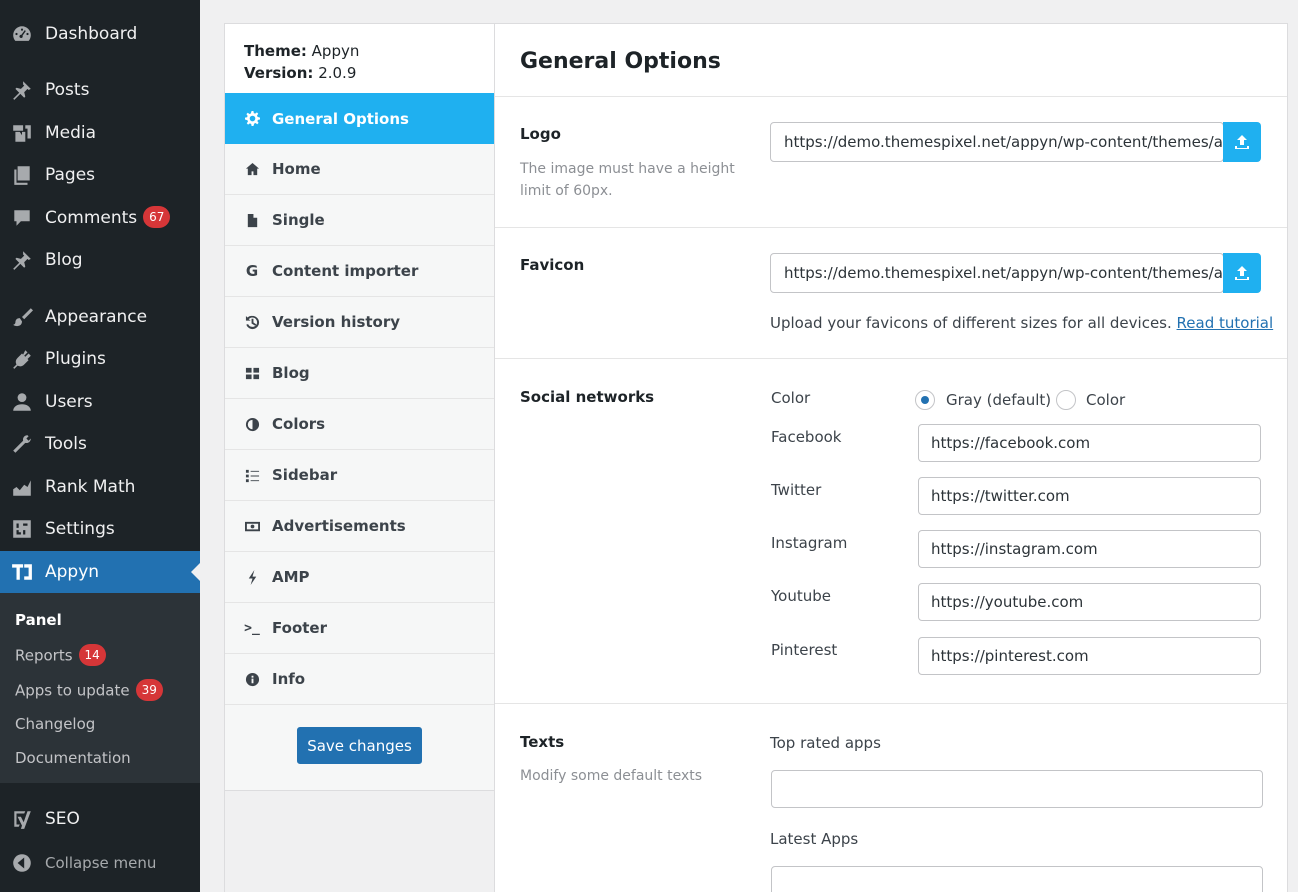  Describe the element at coordinates (1089, 656) in the screenshot. I see `pinterest-url-input: https://pinterest.com` at that location.